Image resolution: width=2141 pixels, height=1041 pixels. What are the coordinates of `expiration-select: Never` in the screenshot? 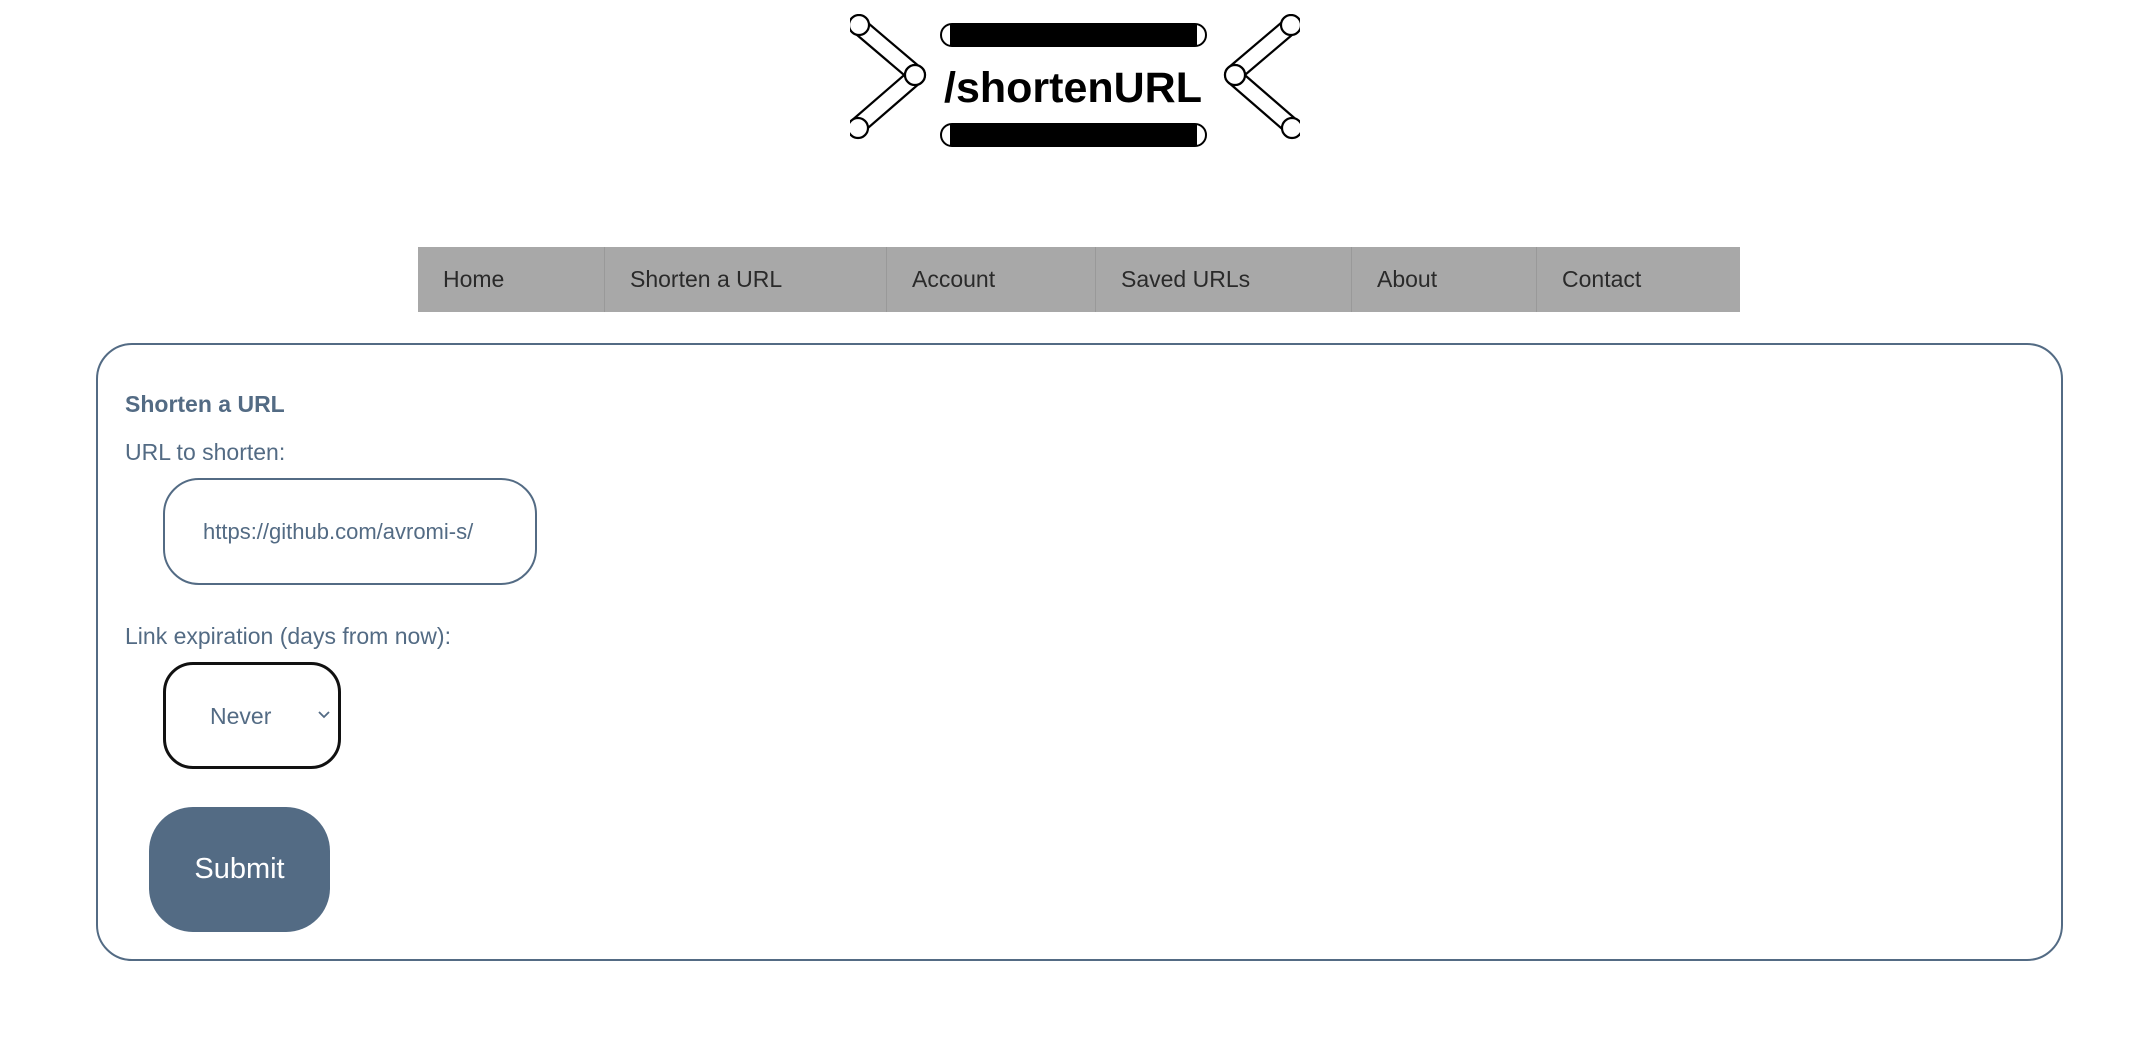 It's located at (252, 715).